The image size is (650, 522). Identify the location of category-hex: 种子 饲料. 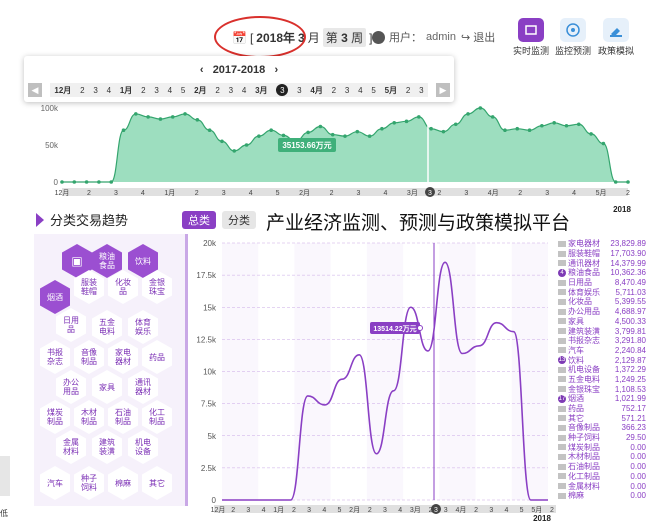
(89, 483).